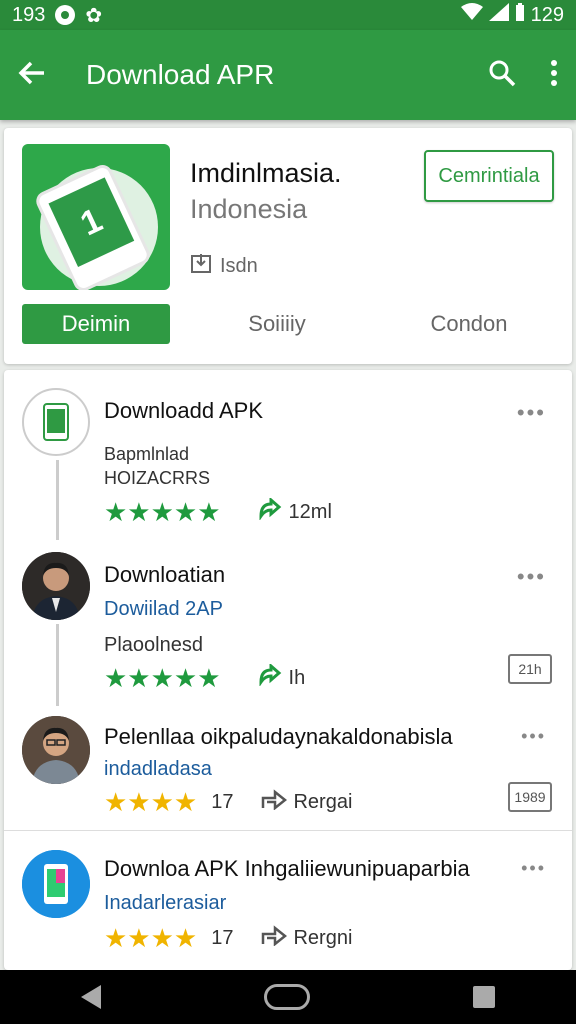 This screenshot has height=1024, width=576. What do you see at coordinates (471, 15) in the screenshot?
I see `wifi-icon` at bounding box center [471, 15].